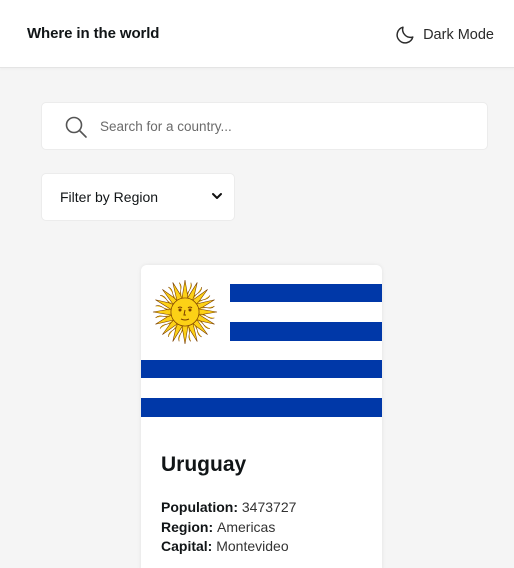  I want to click on region-row: Region: Americas, so click(228, 528).